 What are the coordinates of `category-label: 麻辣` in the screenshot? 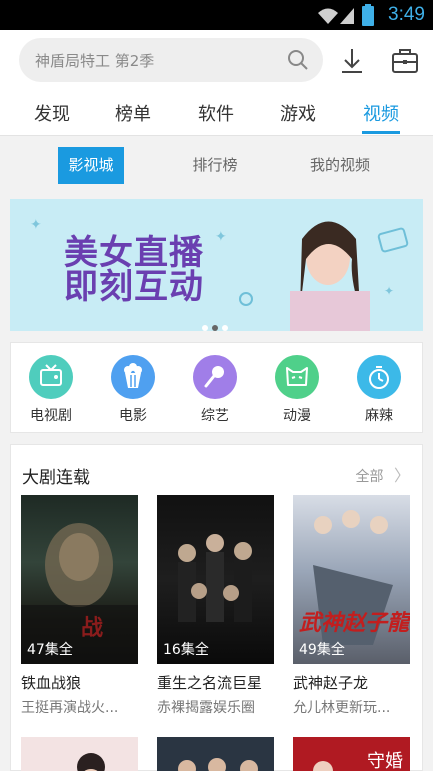 It's located at (379, 416).